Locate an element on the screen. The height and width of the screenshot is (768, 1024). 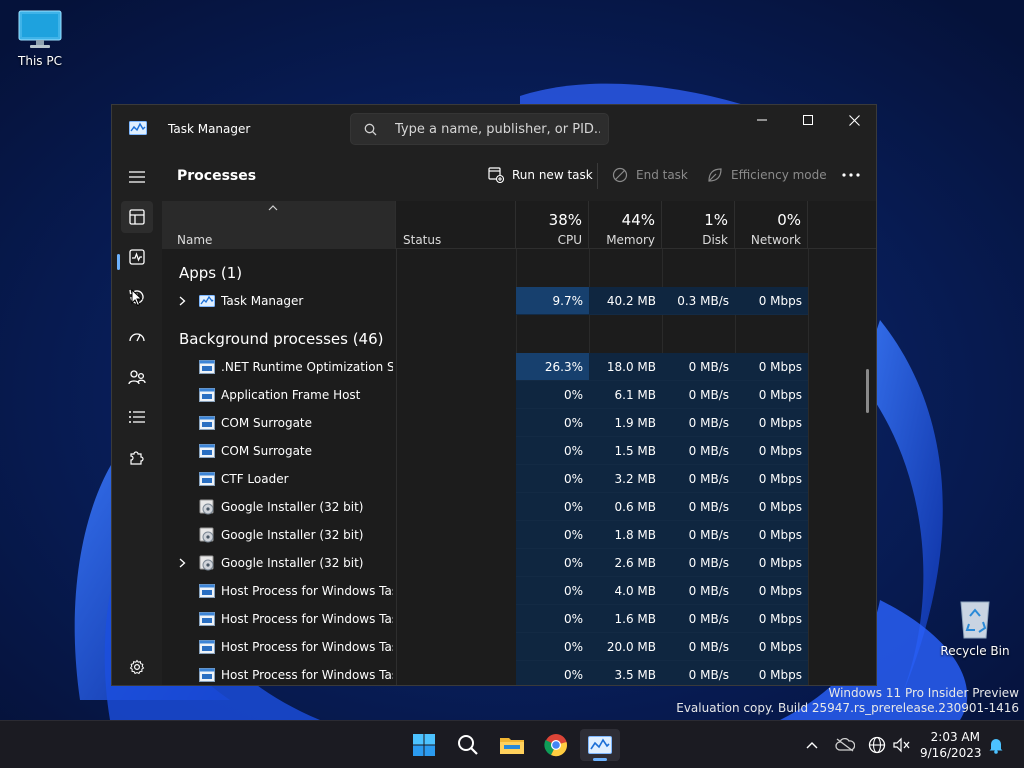
nav-users is located at coordinates (137, 377).